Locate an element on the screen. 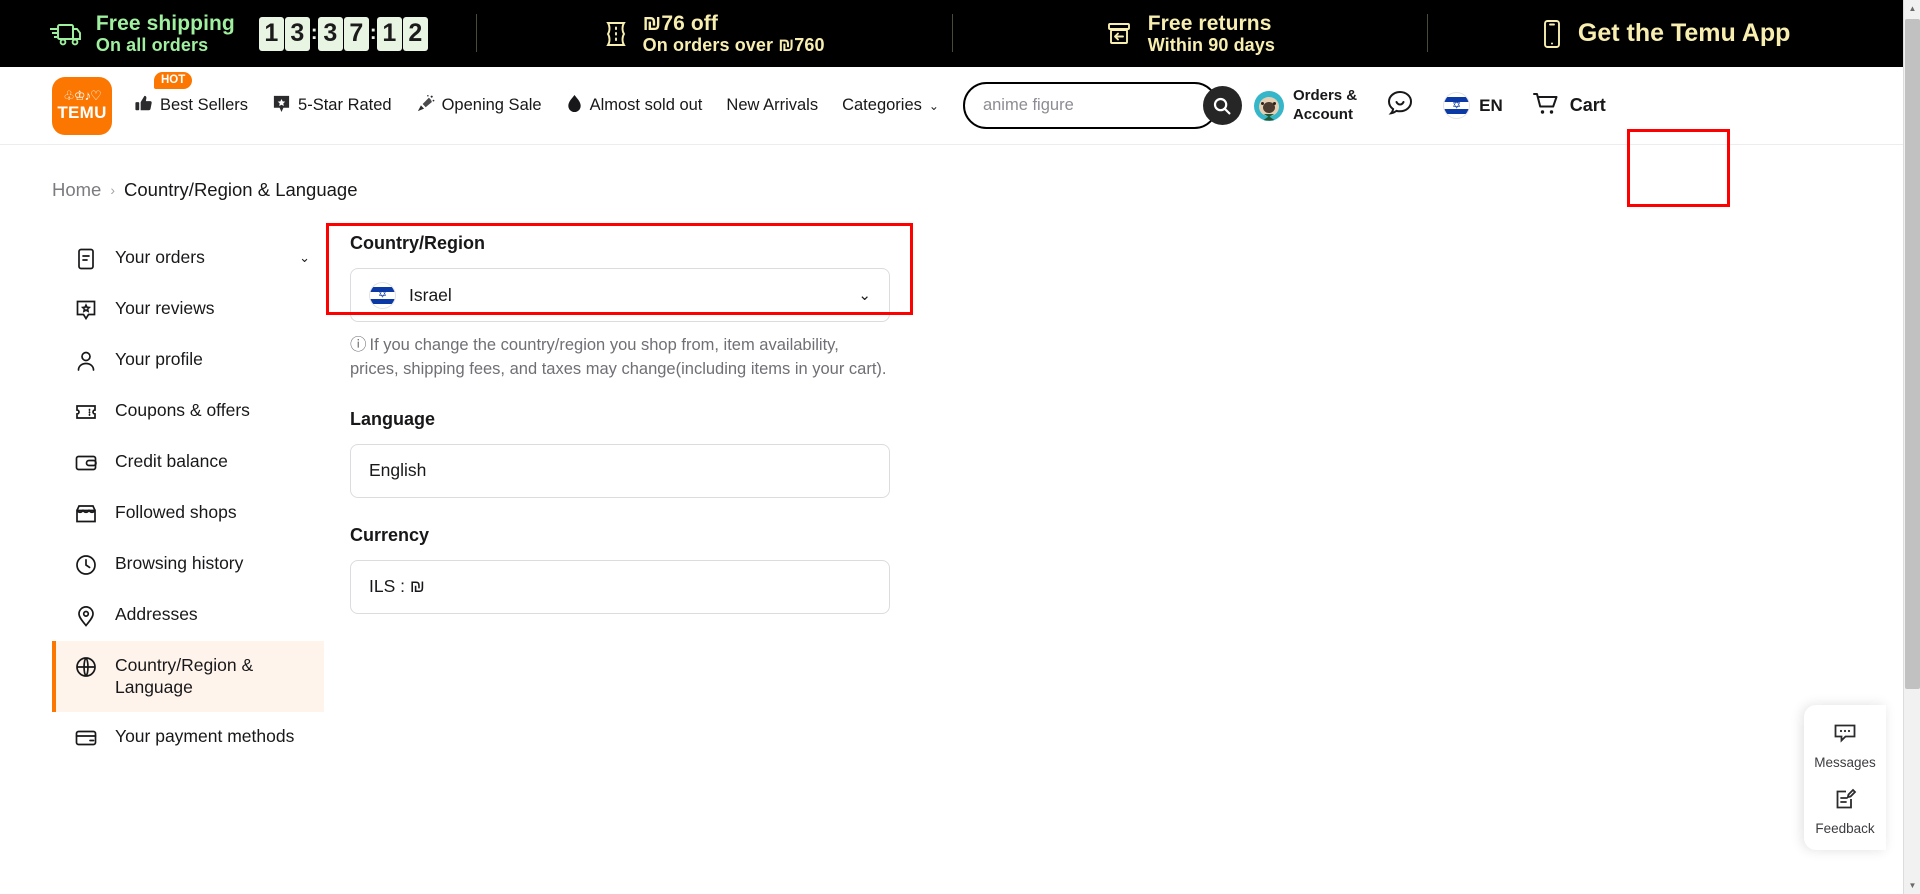 The image size is (1920, 894). order-list-icon is located at coordinates (86, 259).